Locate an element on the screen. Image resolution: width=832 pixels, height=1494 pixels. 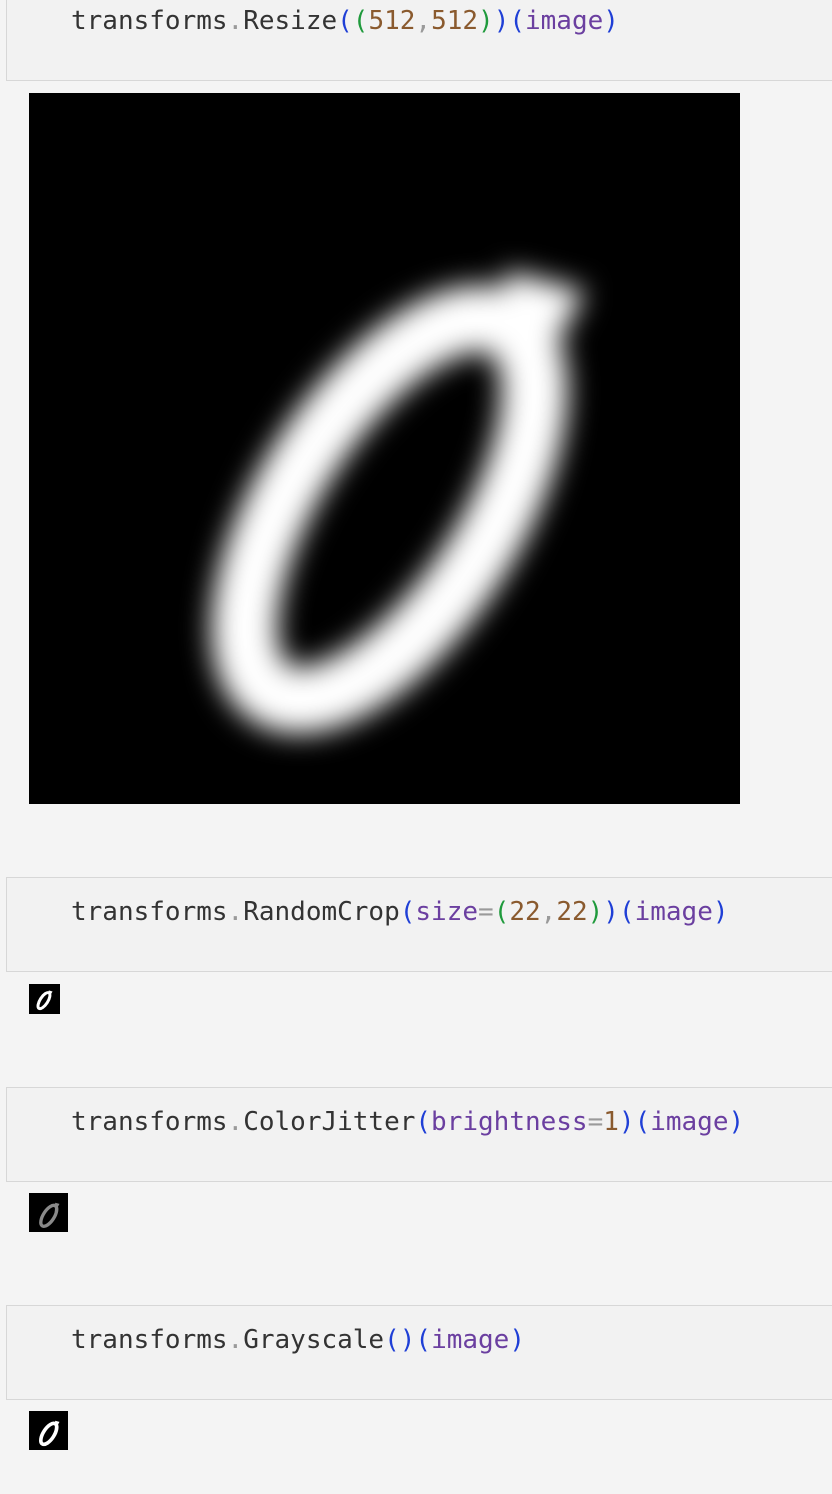
token-keyword: size is located at coordinates (447, 912).